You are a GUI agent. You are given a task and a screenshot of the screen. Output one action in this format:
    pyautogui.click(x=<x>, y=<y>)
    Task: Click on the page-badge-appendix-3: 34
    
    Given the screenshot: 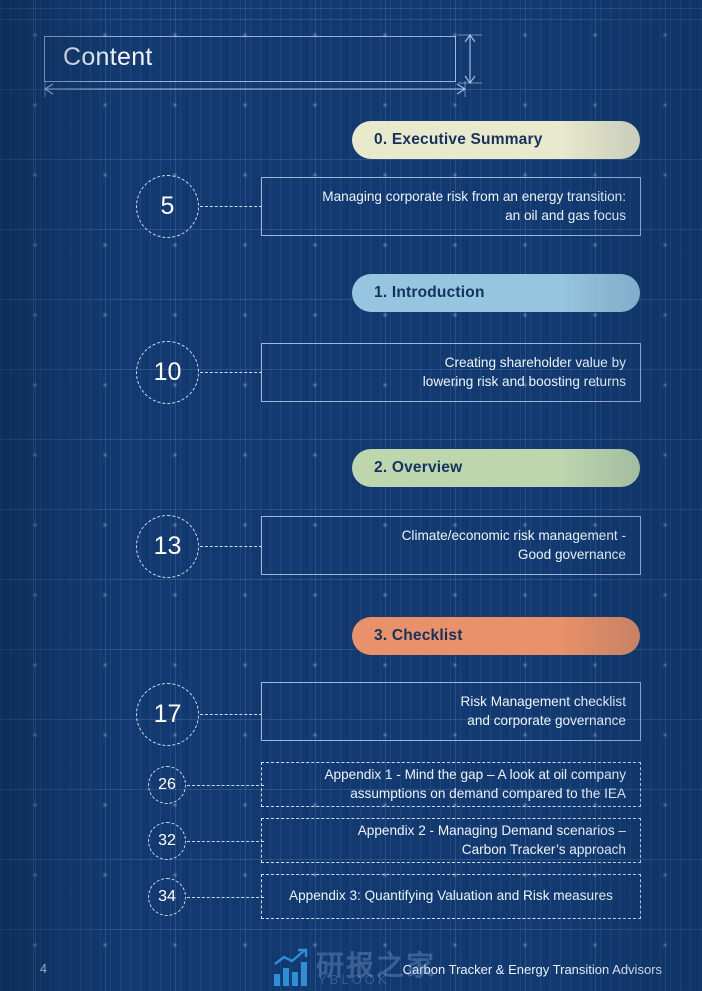 What is the action you would take?
    pyautogui.click(x=167, y=897)
    